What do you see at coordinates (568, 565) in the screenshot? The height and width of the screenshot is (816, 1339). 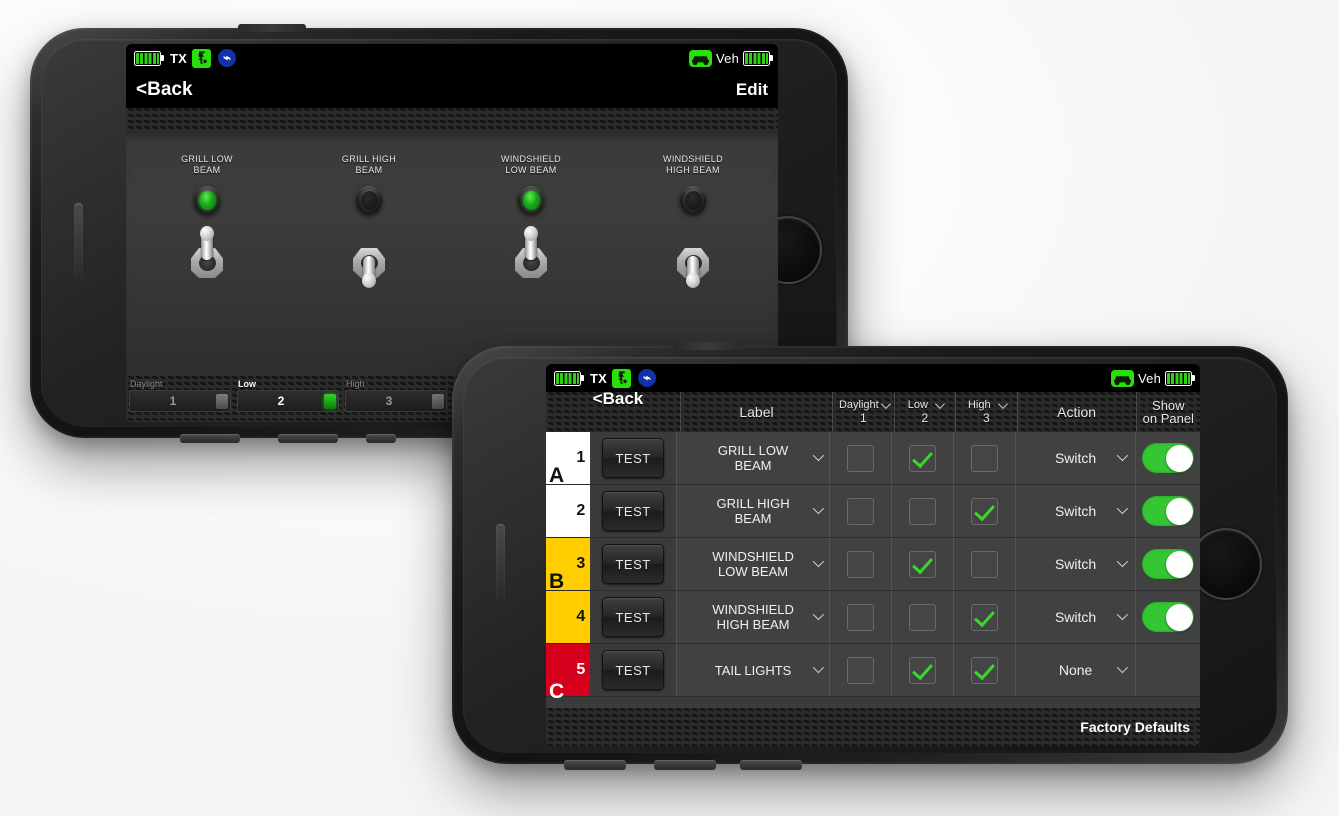 I see `group-color-cell: B 3` at bounding box center [568, 565].